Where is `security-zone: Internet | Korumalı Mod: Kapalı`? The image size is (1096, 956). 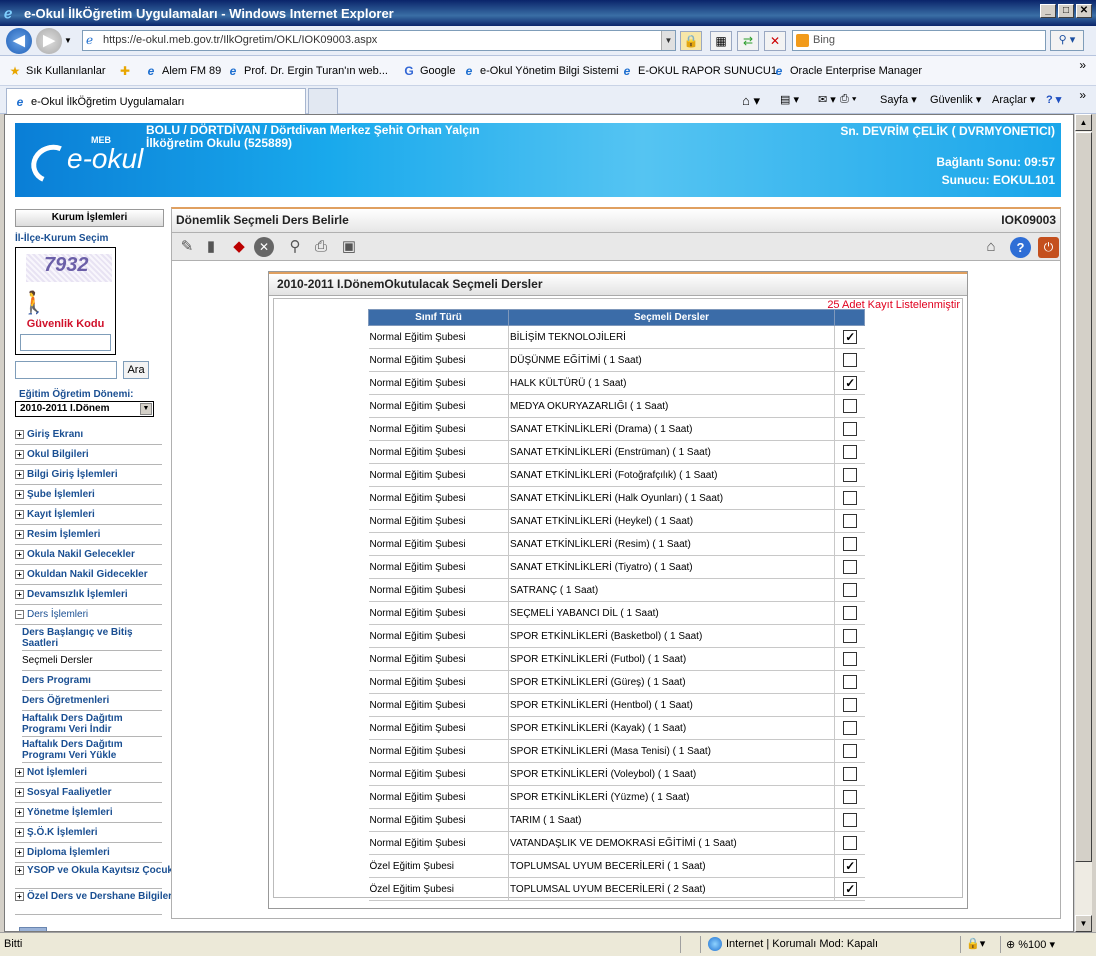 security-zone: Internet | Korumalı Mod: Kapalı is located at coordinates (793, 944).